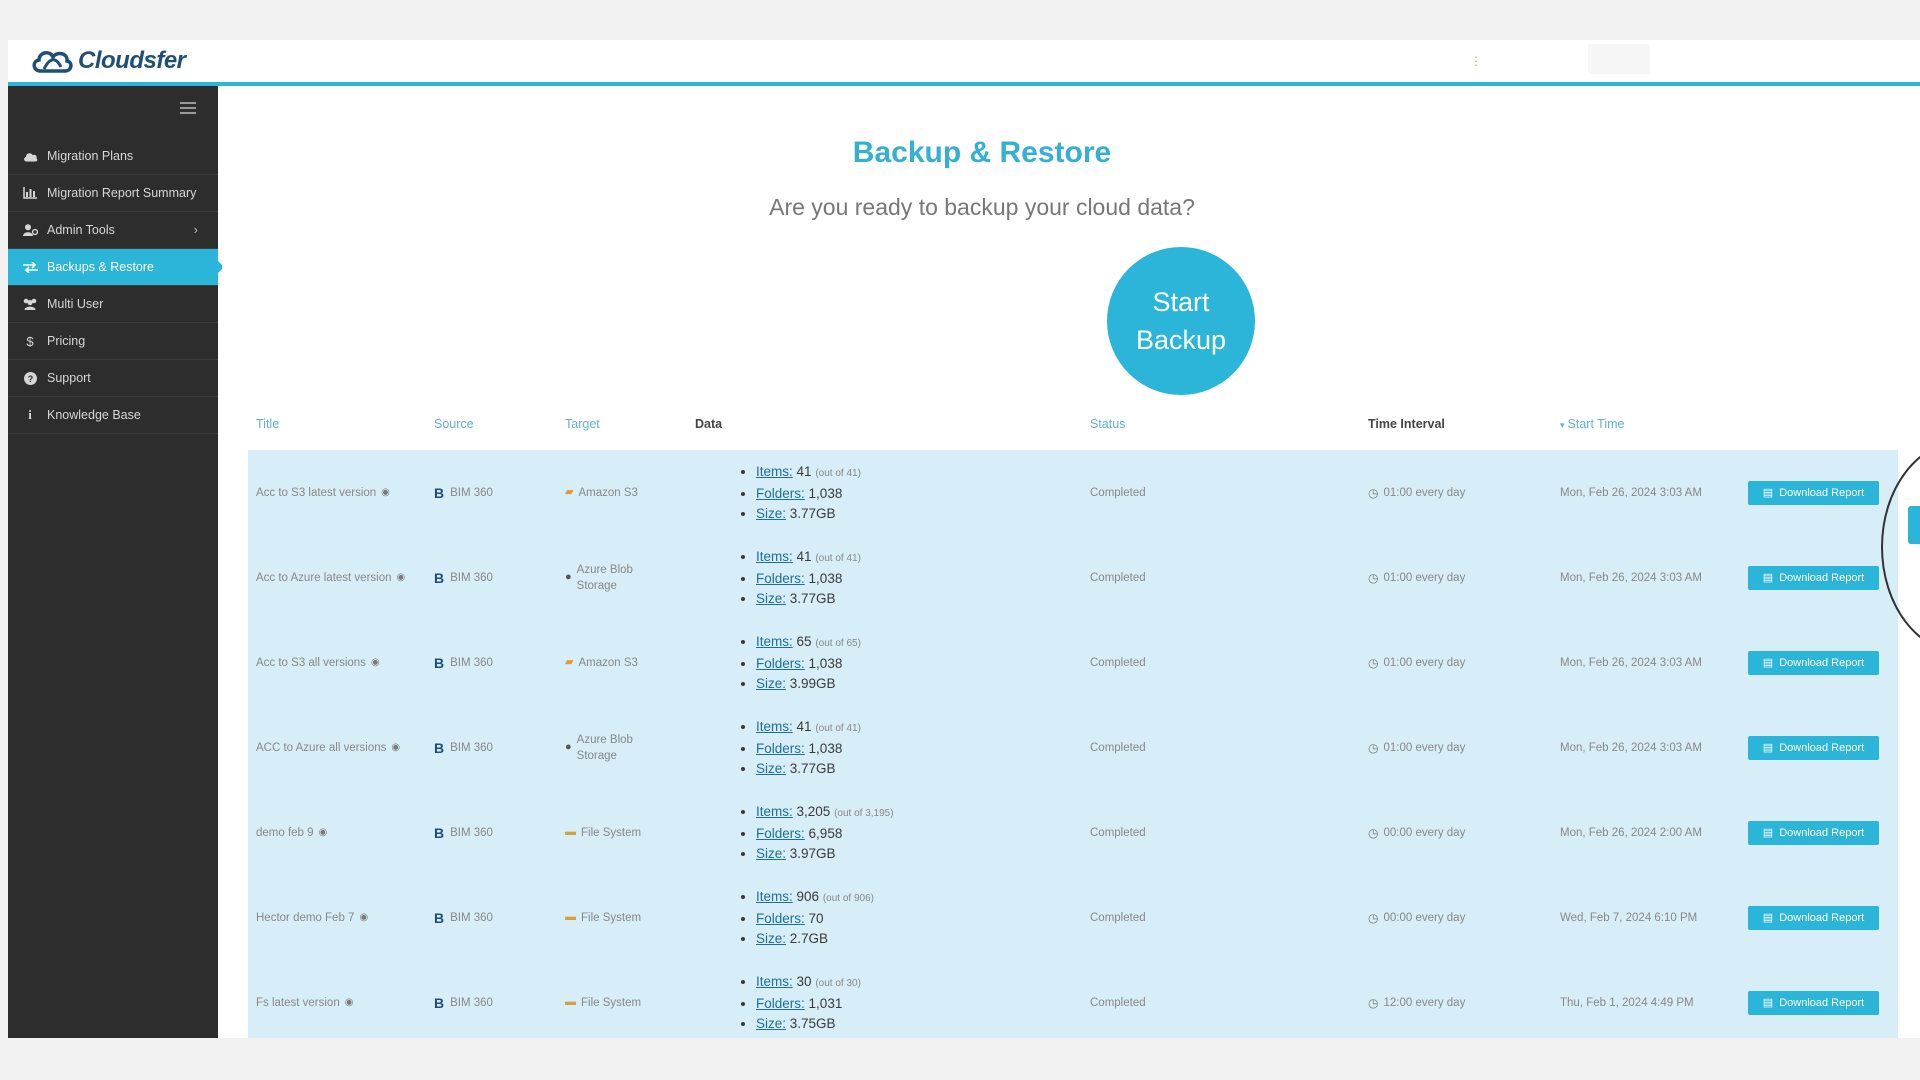 This screenshot has width=1920, height=1080. What do you see at coordinates (113, 156) in the screenshot?
I see `sidebar-item-migration-plans: Migration Plans` at bounding box center [113, 156].